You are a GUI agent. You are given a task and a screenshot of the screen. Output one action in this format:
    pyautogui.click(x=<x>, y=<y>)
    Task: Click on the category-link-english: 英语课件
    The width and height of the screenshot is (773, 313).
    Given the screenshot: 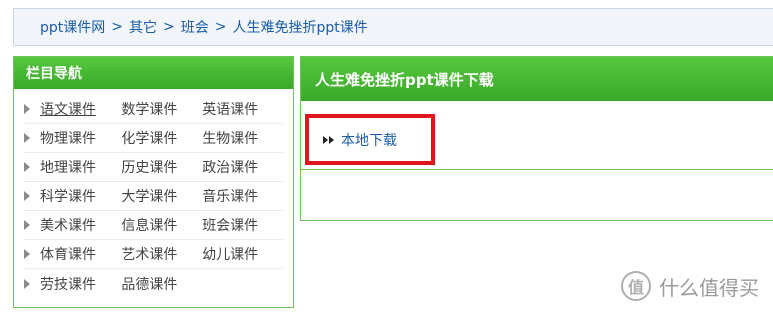 What is the action you would take?
    pyautogui.click(x=230, y=109)
    